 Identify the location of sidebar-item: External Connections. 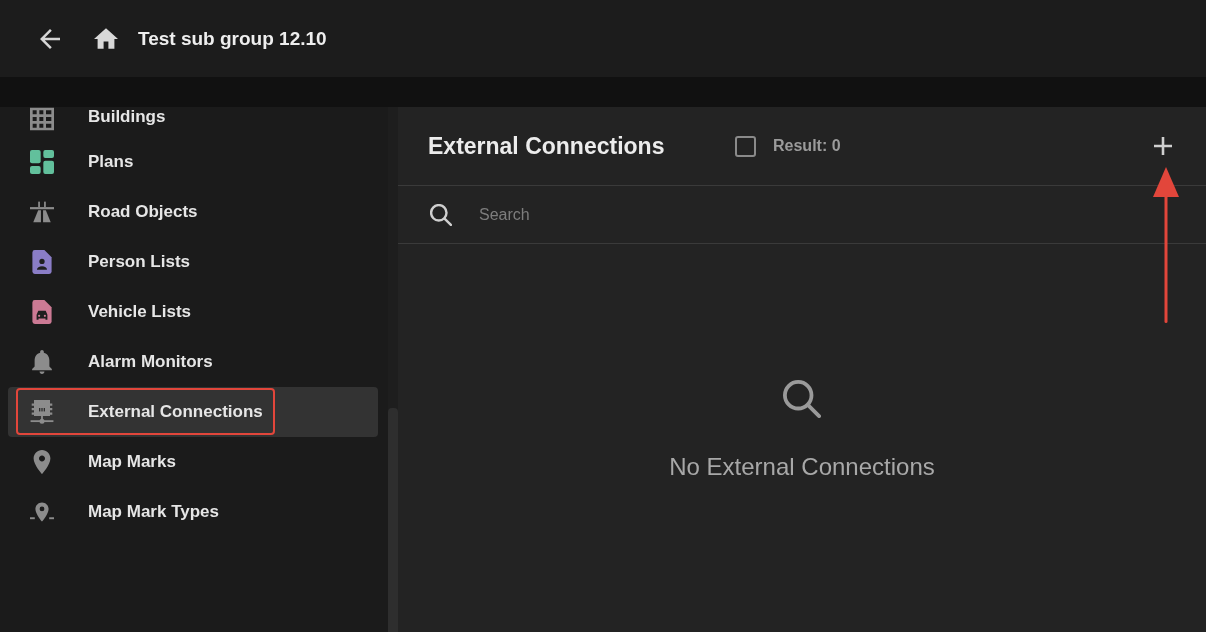
(193, 412).